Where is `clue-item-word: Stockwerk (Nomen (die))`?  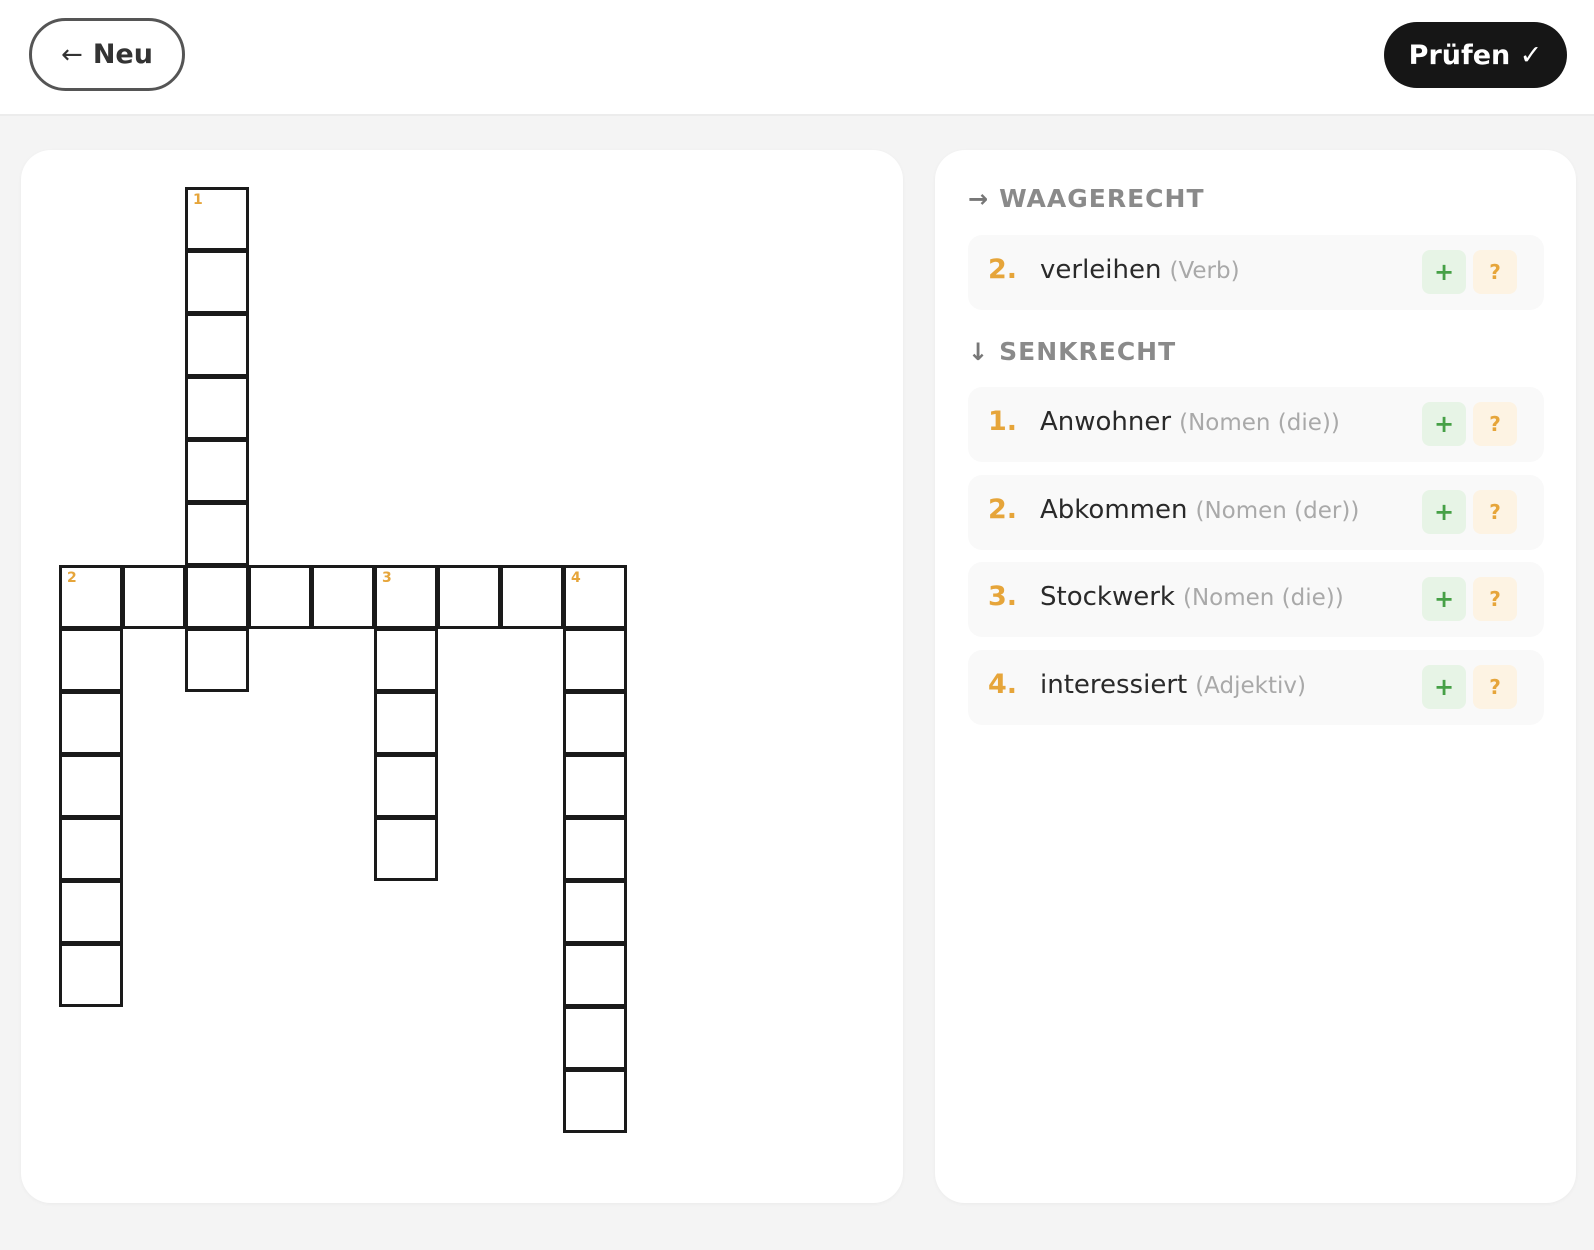 clue-item-word: Stockwerk (Nomen (die)) is located at coordinates (1192, 597).